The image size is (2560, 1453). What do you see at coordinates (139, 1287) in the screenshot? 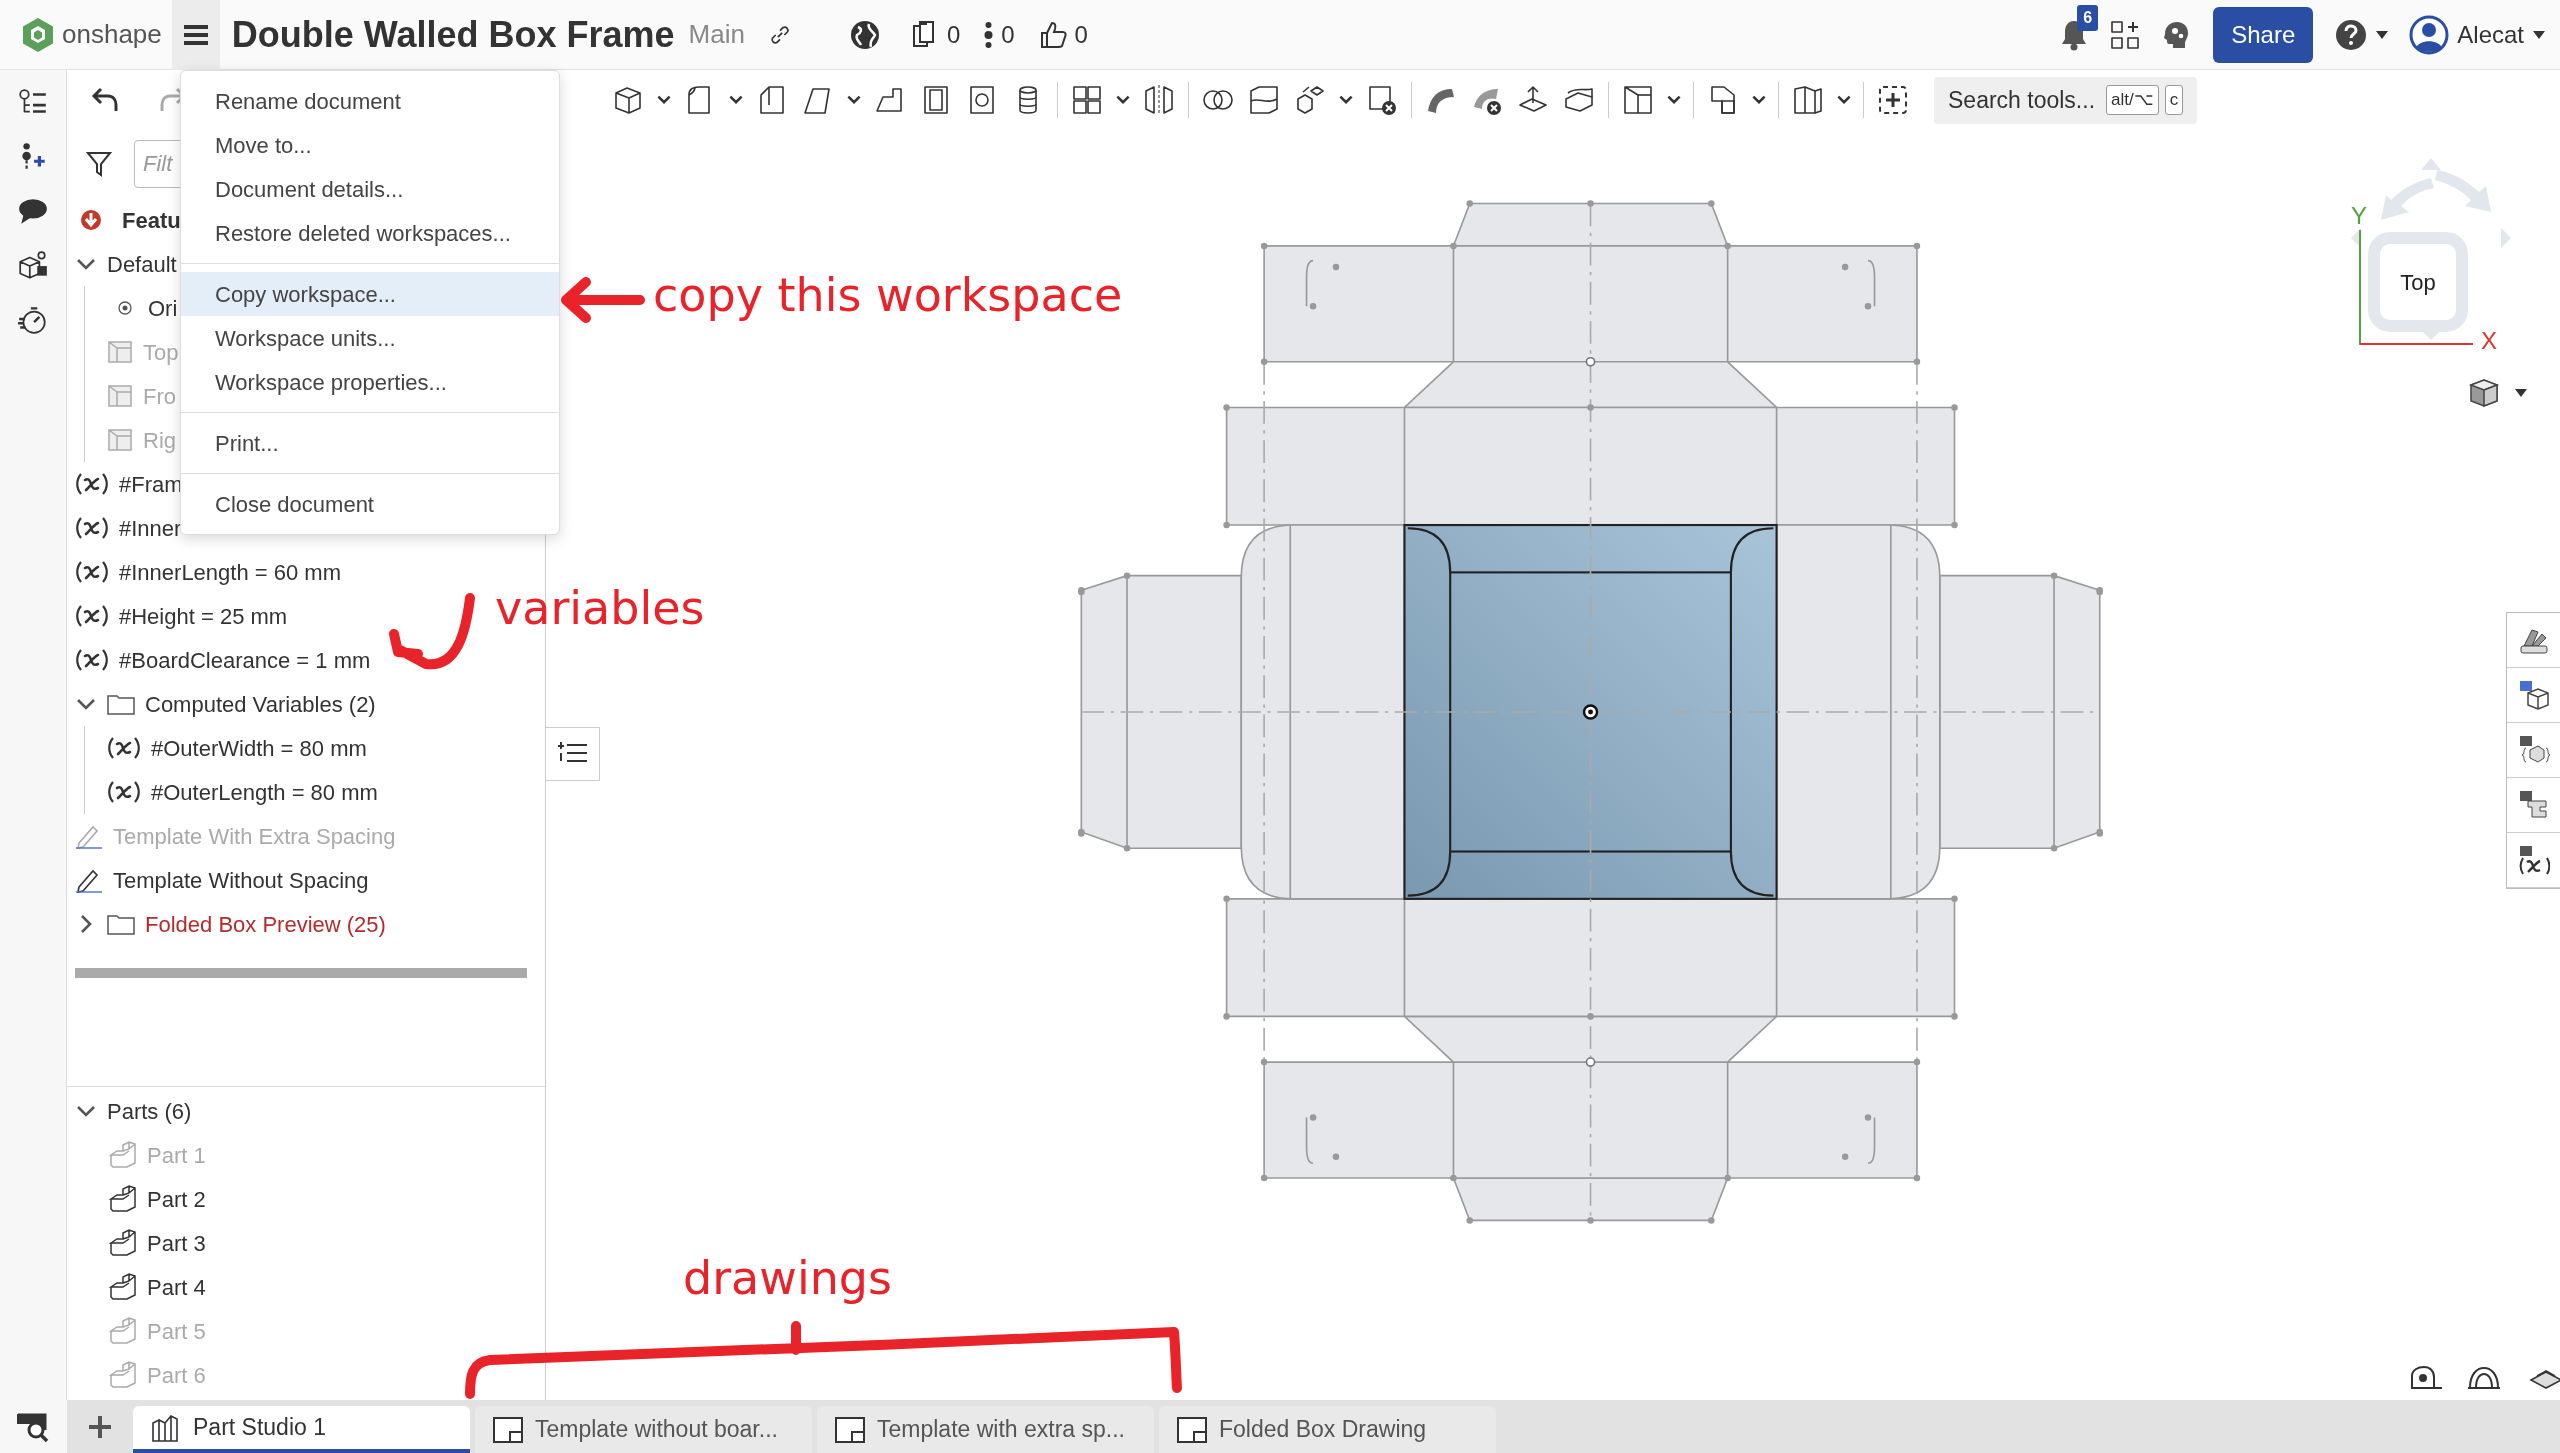
I see `part-item: Part 4` at bounding box center [139, 1287].